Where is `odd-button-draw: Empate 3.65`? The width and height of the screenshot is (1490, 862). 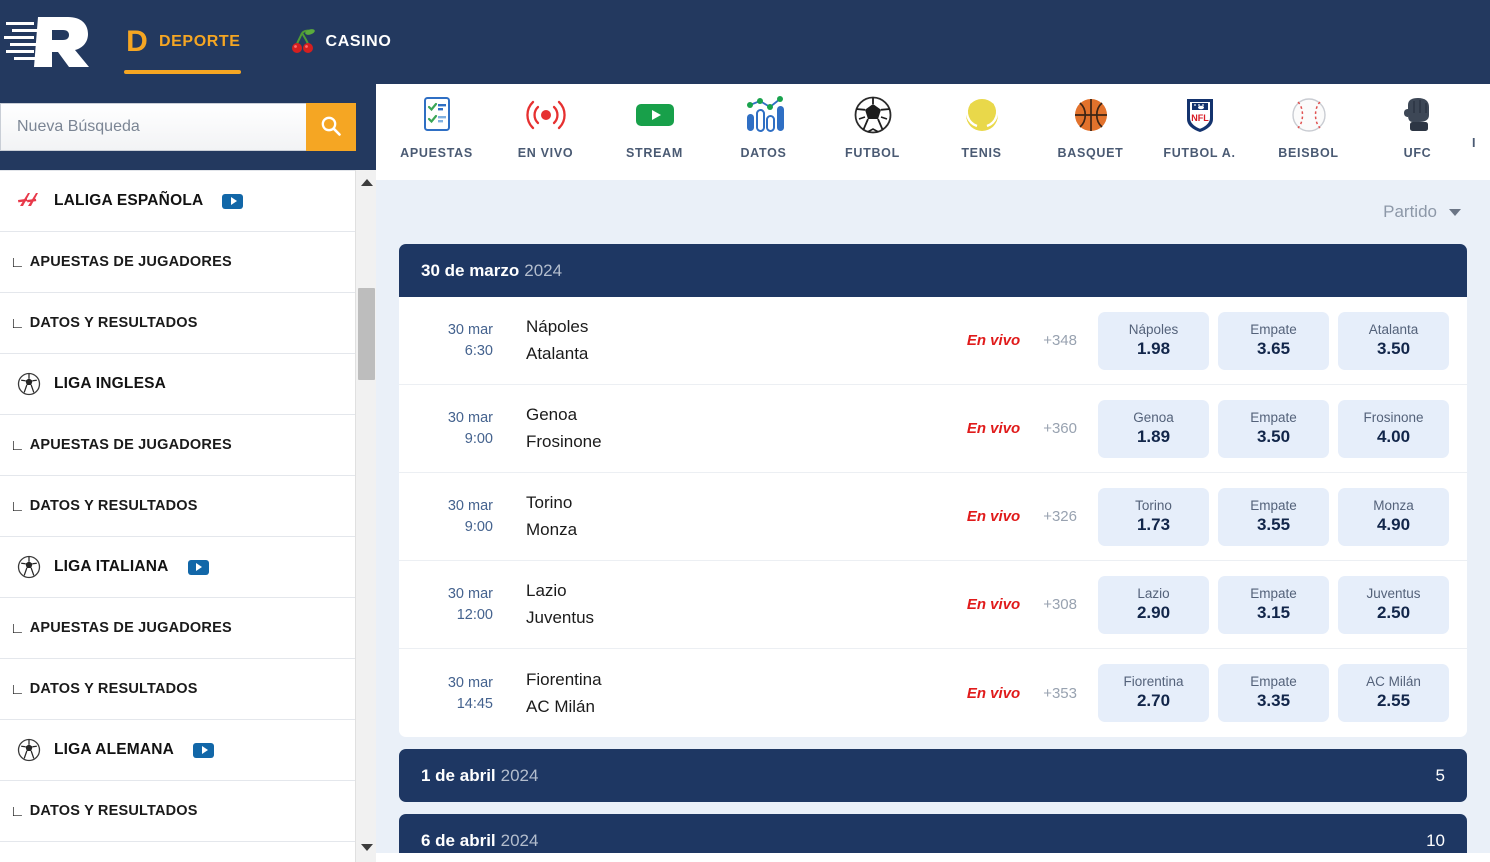
odd-button-draw: Empate 3.65 is located at coordinates (1273, 340).